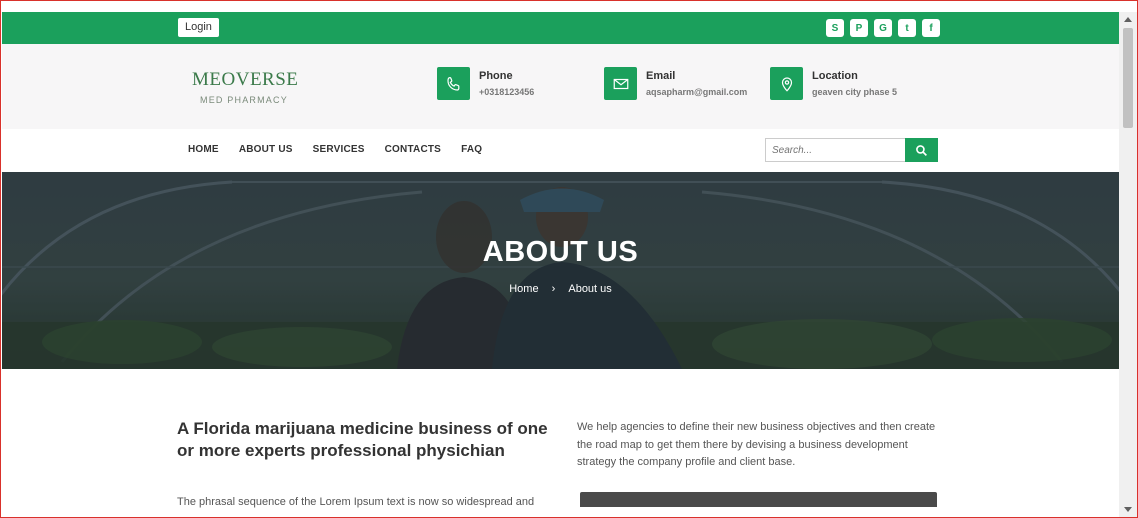  I want to click on social-links: S P G t f, so click(883, 28).